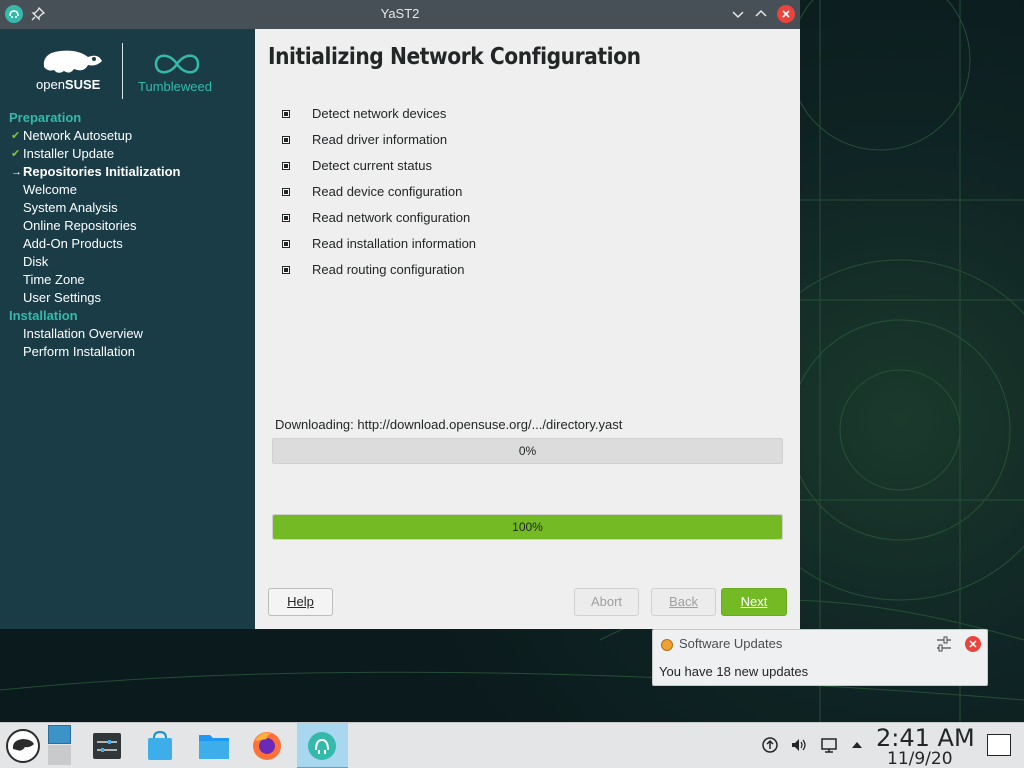 The height and width of the screenshot is (768, 1024). I want to click on application-launcher, so click(23, 745).